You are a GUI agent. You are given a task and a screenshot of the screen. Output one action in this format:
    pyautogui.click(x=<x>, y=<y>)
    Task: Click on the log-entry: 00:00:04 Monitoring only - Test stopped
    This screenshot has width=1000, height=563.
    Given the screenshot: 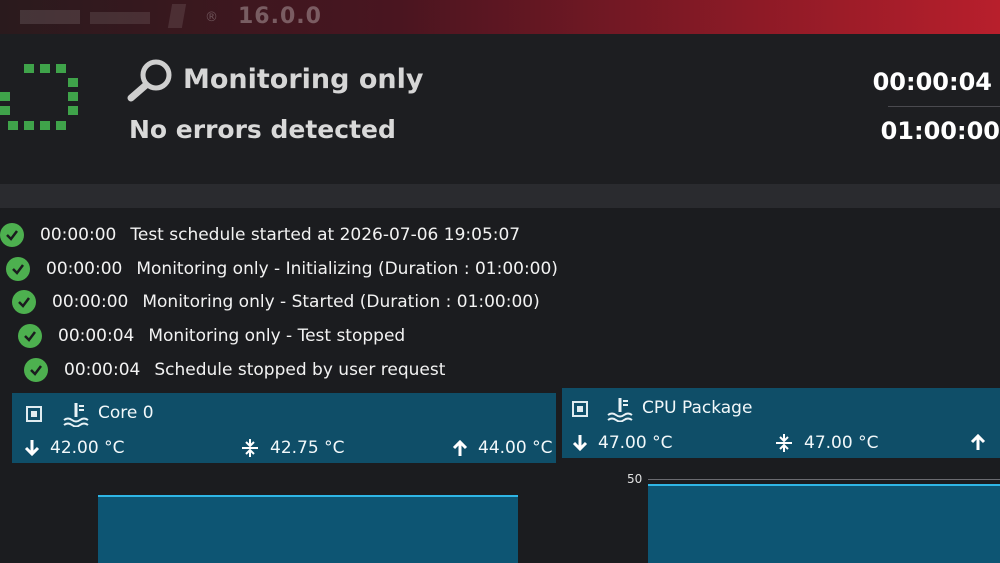 What is the action you would take?
    pyautogui.click(x=211, y=336)
    